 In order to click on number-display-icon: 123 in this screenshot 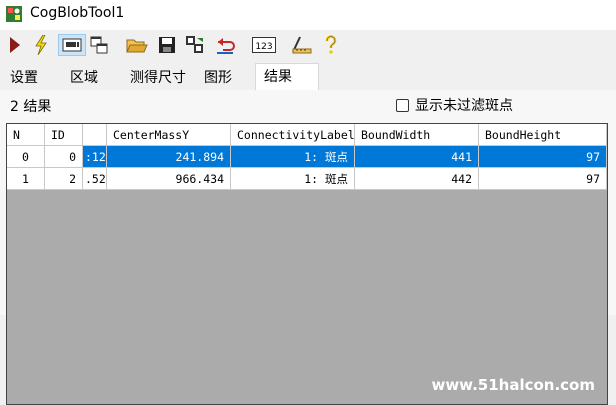, I will do `click(264, 45)`.